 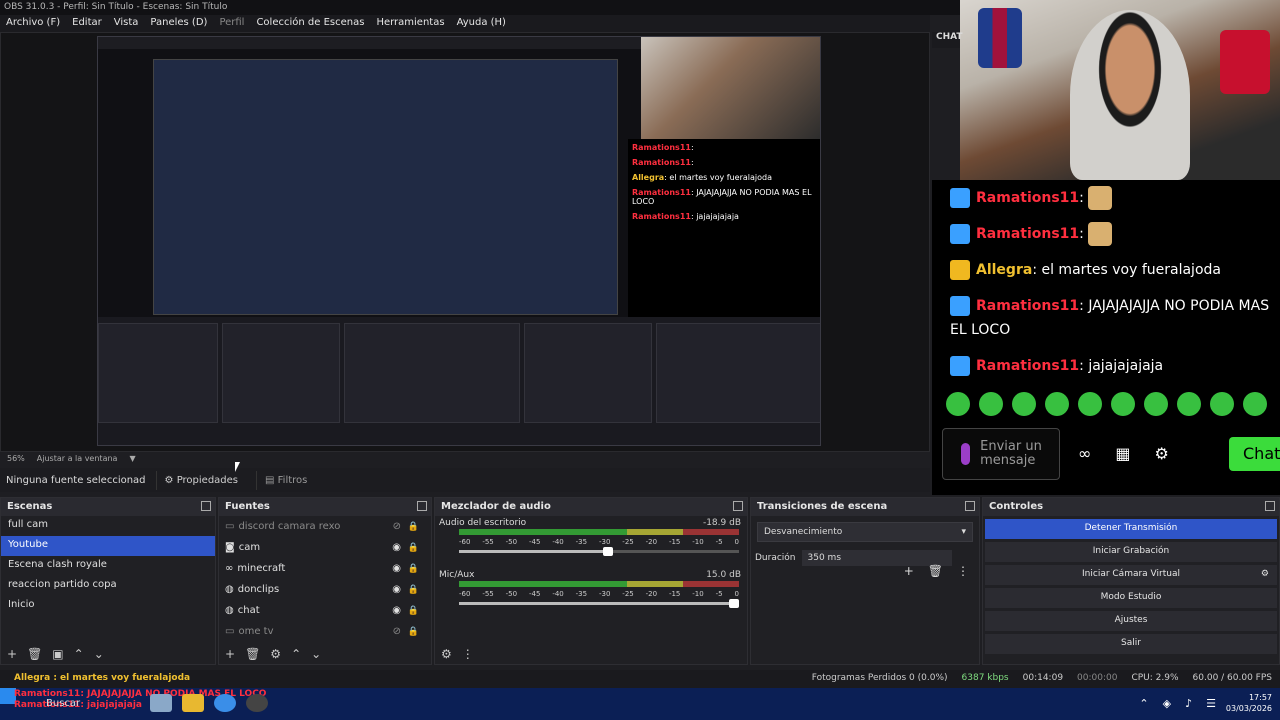 I want to click on source-item: ◙ cam ◉ 🔒, so click(x=325, y=547).